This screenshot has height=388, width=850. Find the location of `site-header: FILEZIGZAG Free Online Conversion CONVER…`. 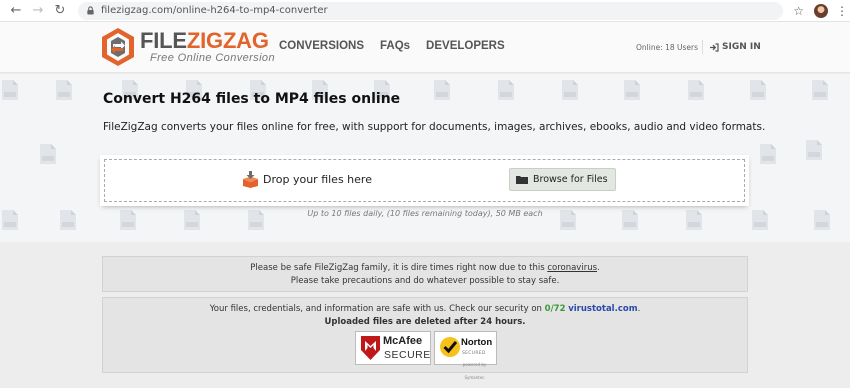

site-header: FILEZIGZAG Free Online Conversion CONVER… is located at coordinates (425, 47).